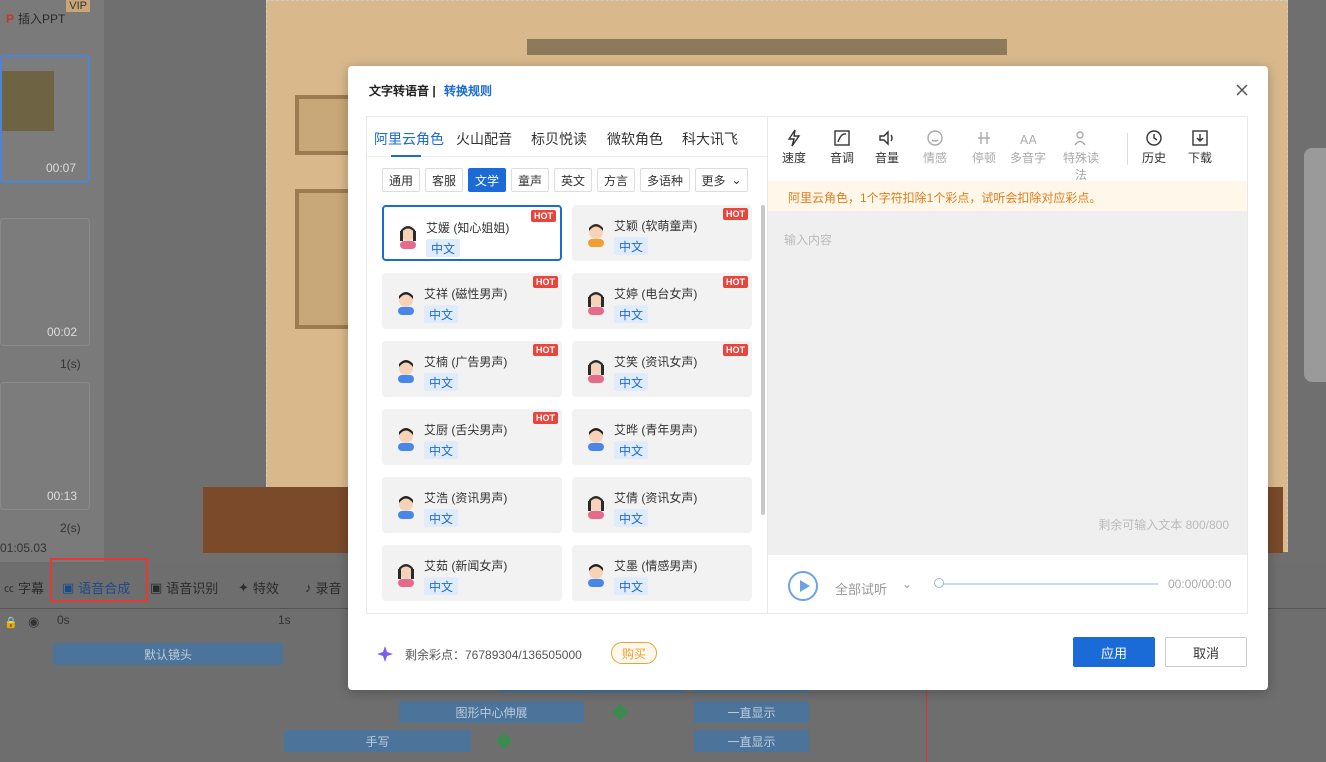 Image resolution: width=1326 pixels, height=762 pixels. What do you see at coordinates (886, 158) in the screenshot?
I see `tool-label: 音量` at bounding box center [886, 158].